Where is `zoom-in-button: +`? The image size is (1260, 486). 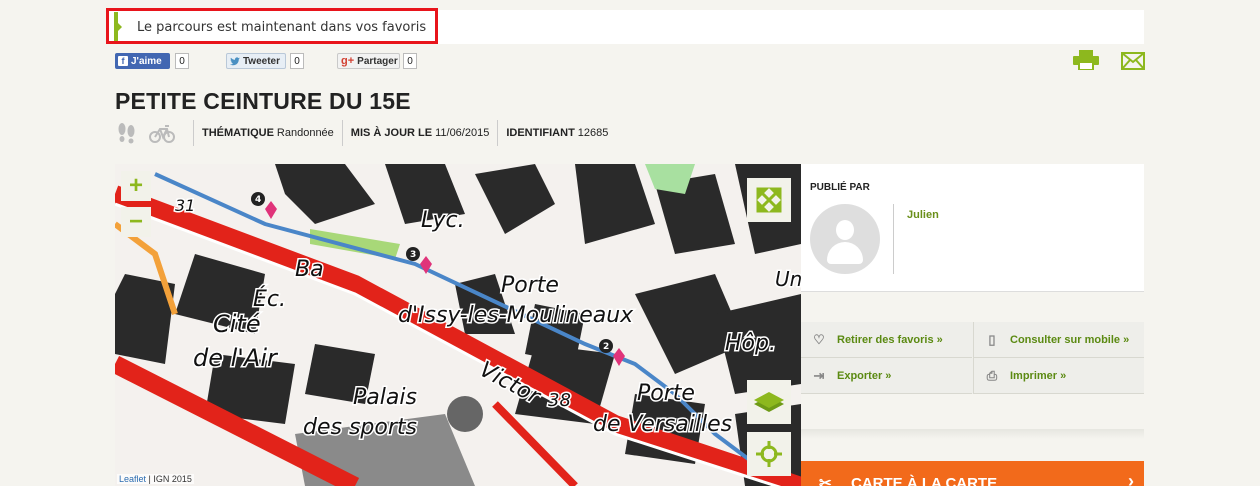
zoom-in-button: + is located at coordinates (136, 186).